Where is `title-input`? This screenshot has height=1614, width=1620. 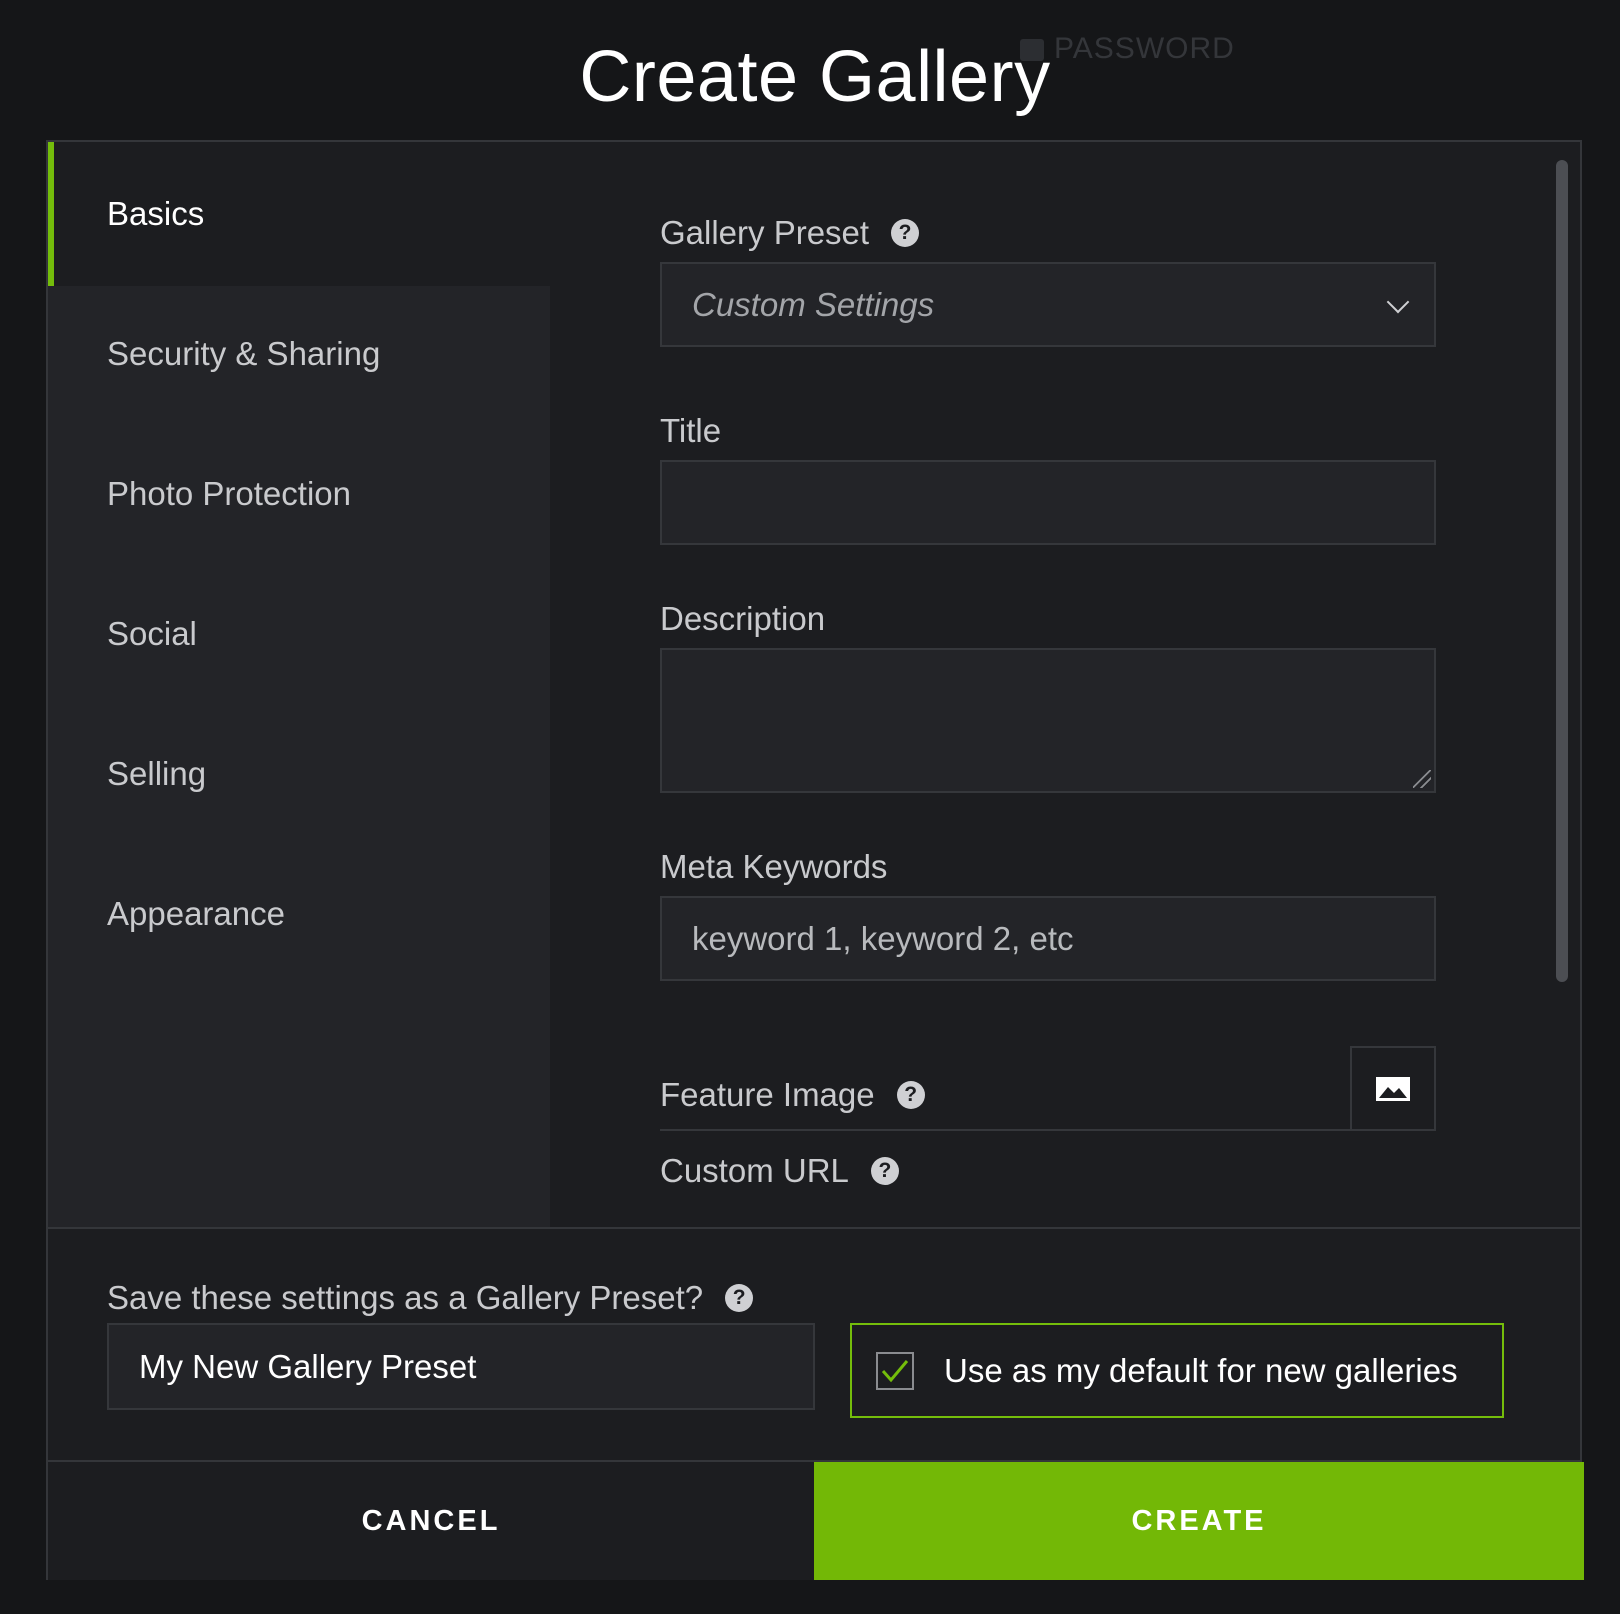
title-input is located at coordinates (1048, 502).